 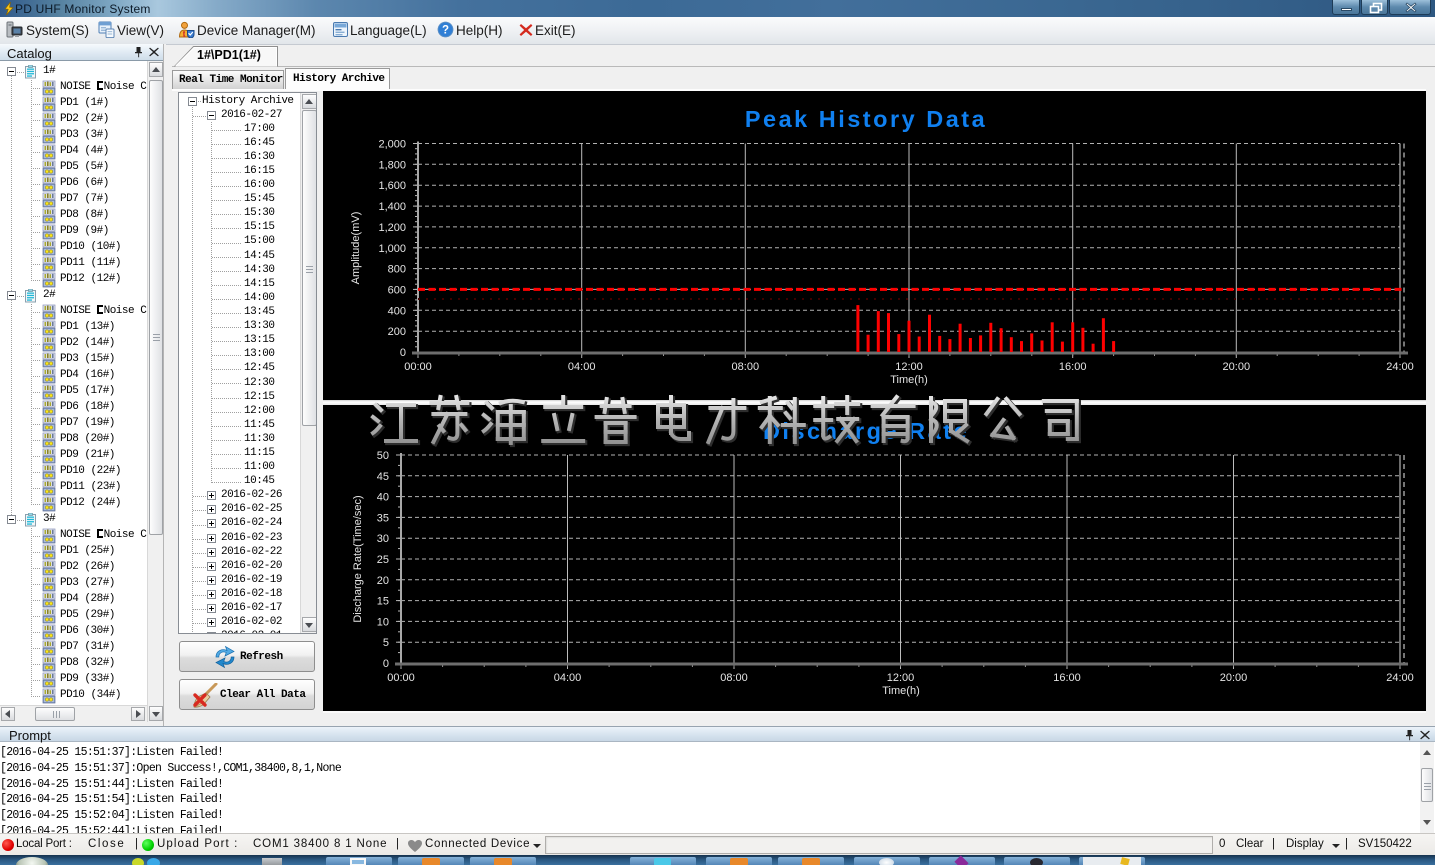 I want to click on svg-text: 40, so click(x=383, y=498).